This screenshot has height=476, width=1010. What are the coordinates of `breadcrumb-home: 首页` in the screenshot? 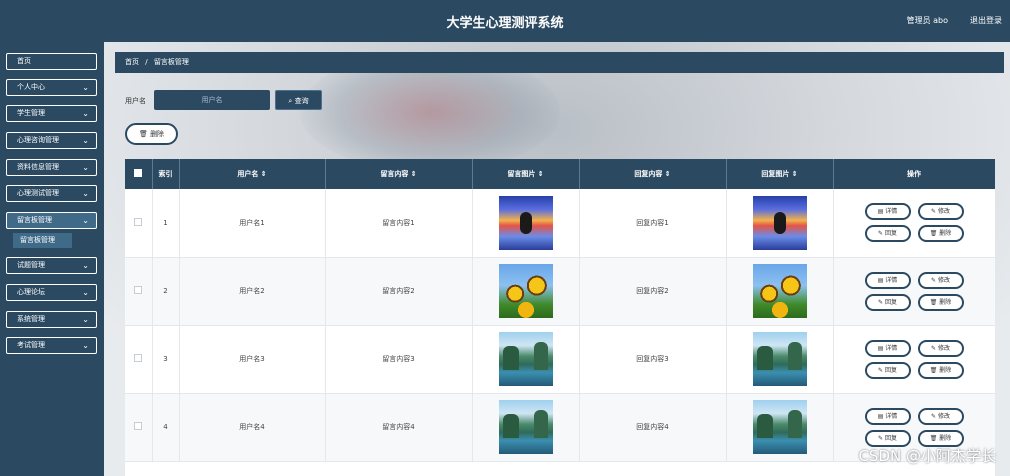 It's located at (132, 62).